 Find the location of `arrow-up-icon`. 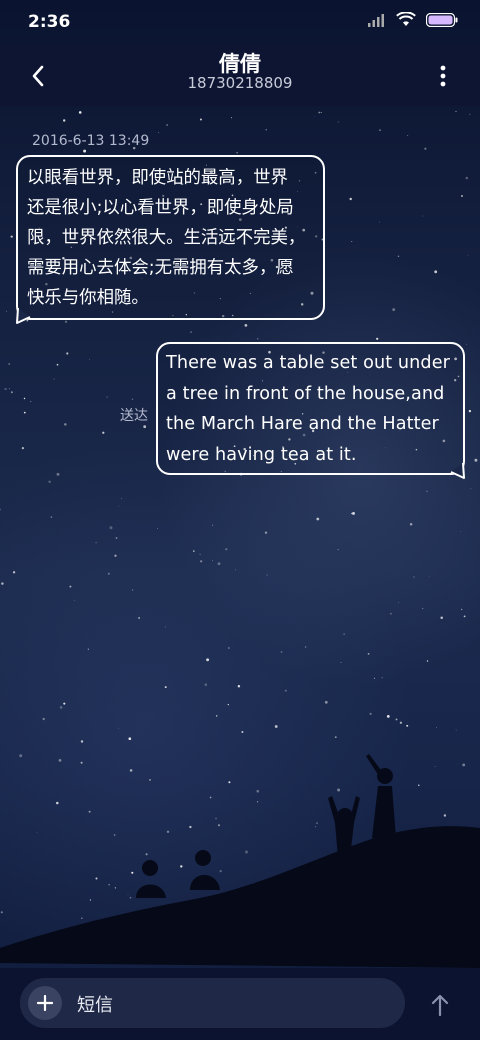

arrow-up-icon is located at coordinates (440, 1005).